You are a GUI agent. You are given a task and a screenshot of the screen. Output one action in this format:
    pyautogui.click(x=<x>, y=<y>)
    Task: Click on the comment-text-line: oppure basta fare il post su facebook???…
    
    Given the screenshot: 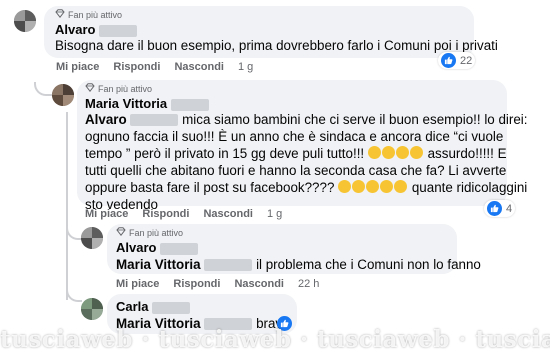 What is the action you would take?
    pyautogui.click(x=306, y=187)
    